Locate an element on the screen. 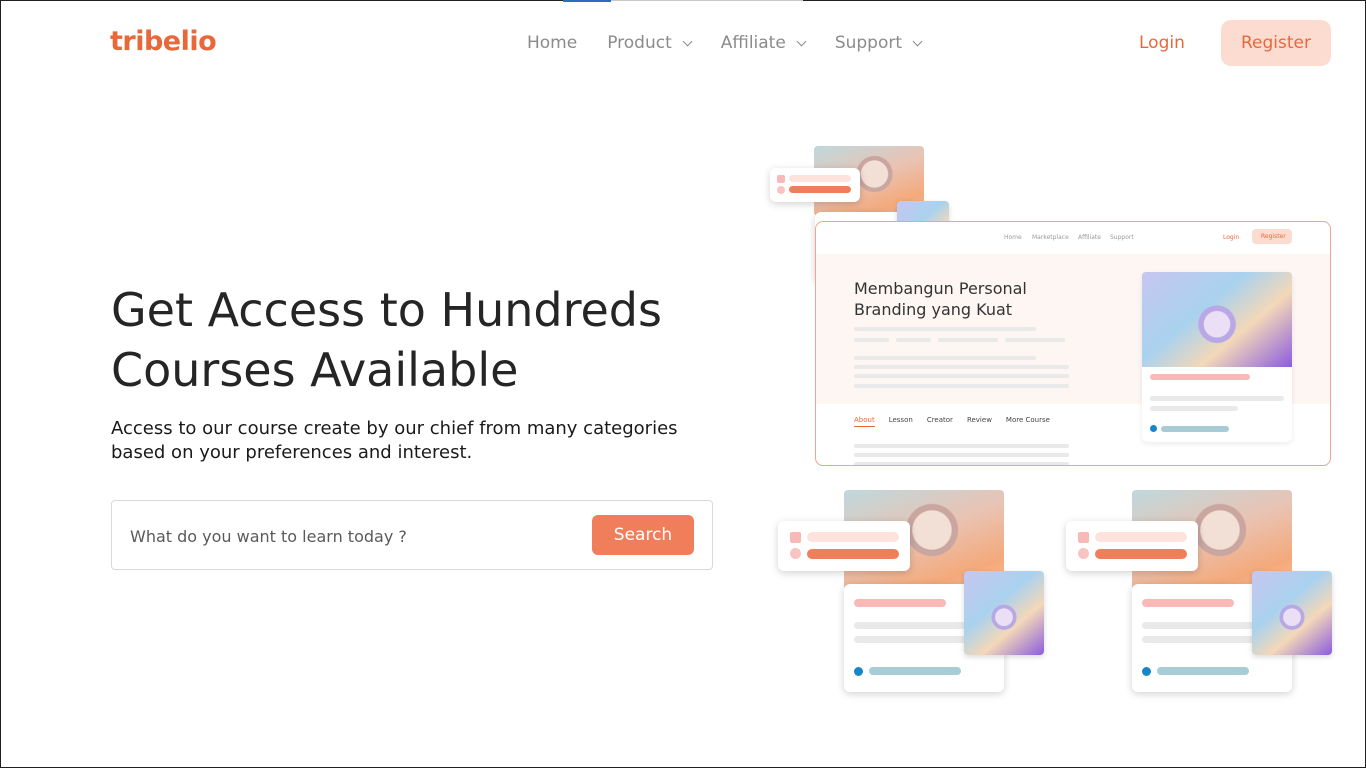  mockup-register-button: Register is located at coordinates (1272, 236).